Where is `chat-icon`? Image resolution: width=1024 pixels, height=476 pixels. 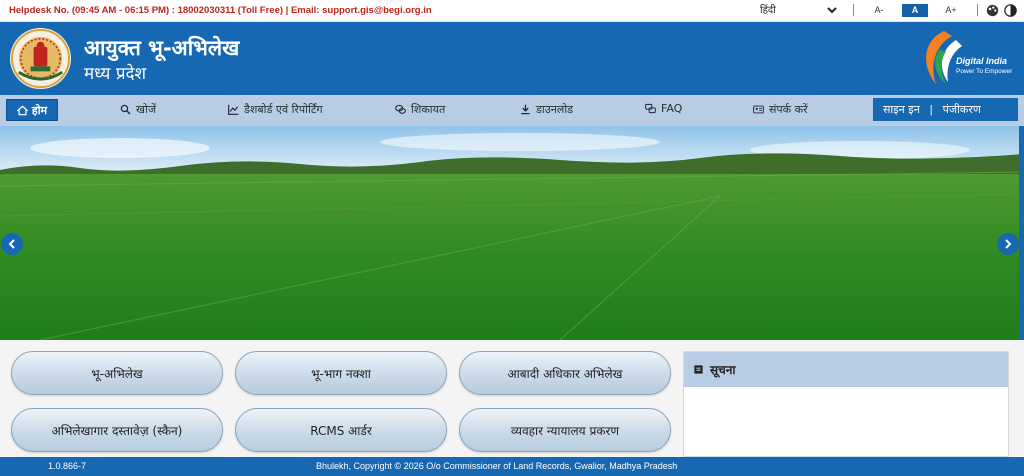
chat-icon is located at coordinates (400, 109).